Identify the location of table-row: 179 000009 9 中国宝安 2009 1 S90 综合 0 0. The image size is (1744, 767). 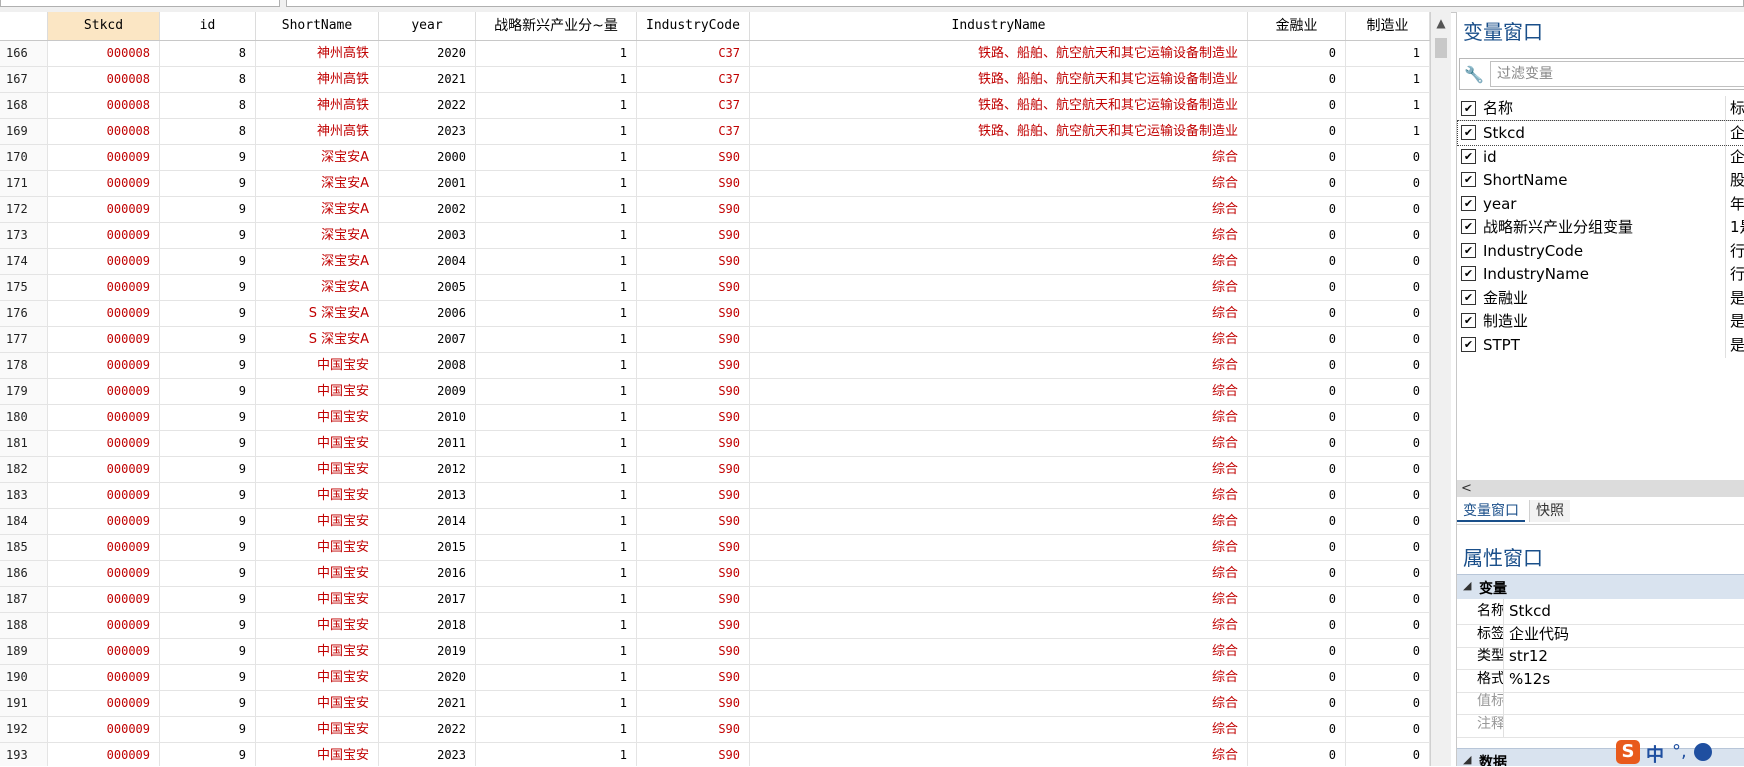
(715, 392).